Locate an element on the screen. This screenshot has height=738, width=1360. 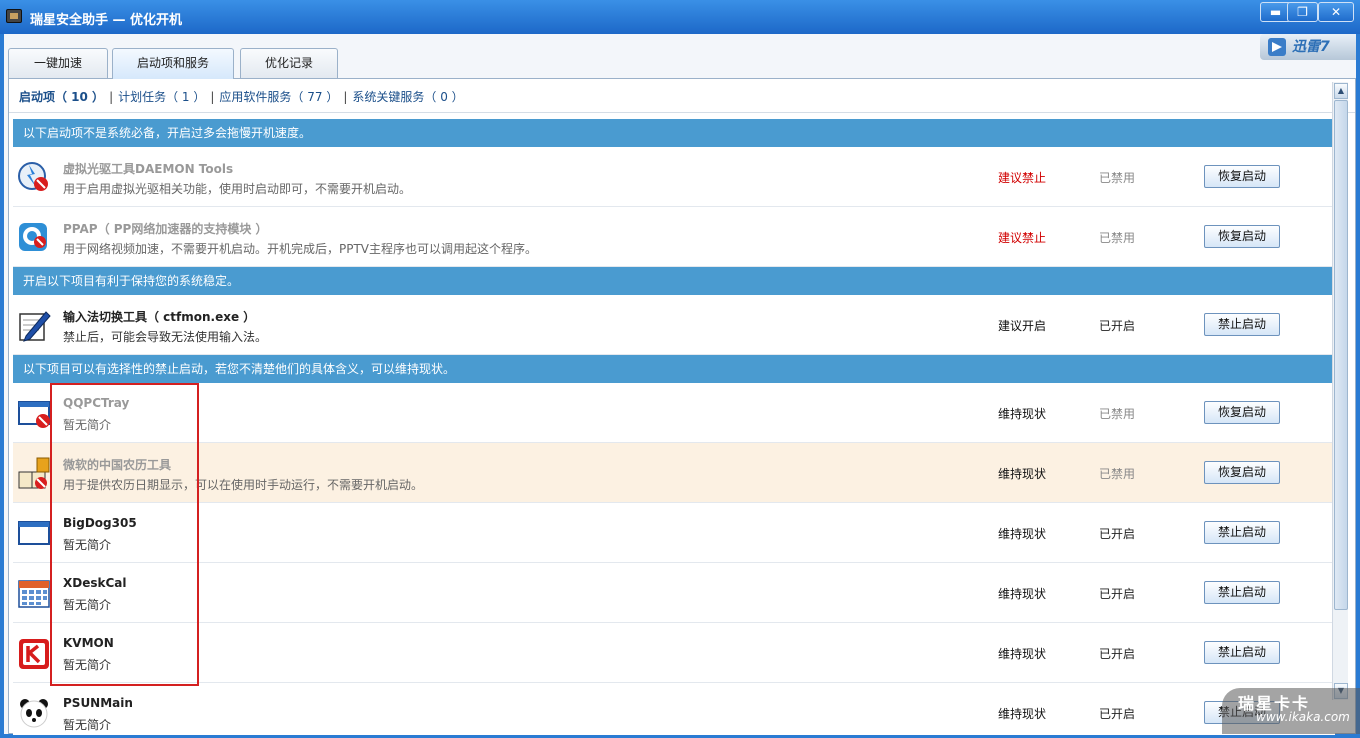
section-header: 开启以下项目有利于保持您的系统稳定。 is located at coordinates (674, 281).